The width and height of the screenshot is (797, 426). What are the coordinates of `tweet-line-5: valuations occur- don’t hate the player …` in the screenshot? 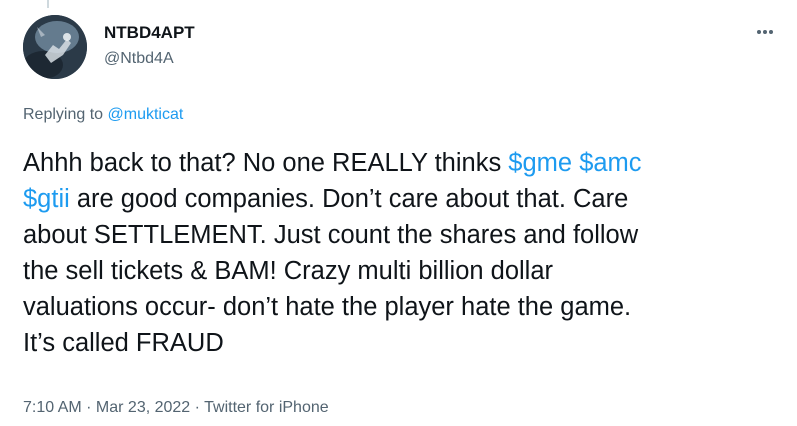 It's located at (327, 307).